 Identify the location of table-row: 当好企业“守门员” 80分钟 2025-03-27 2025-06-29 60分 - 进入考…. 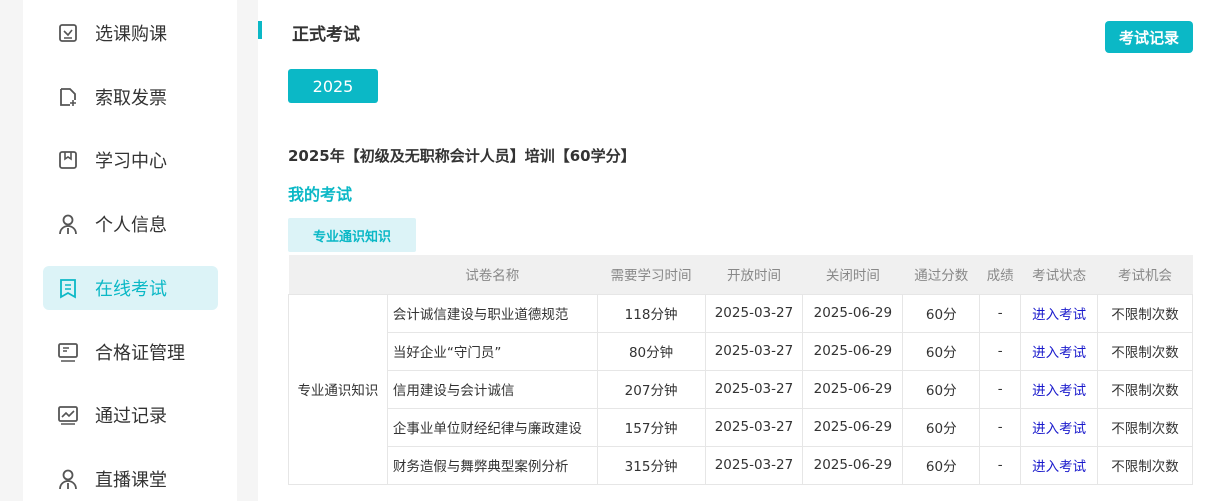
(741, 351).